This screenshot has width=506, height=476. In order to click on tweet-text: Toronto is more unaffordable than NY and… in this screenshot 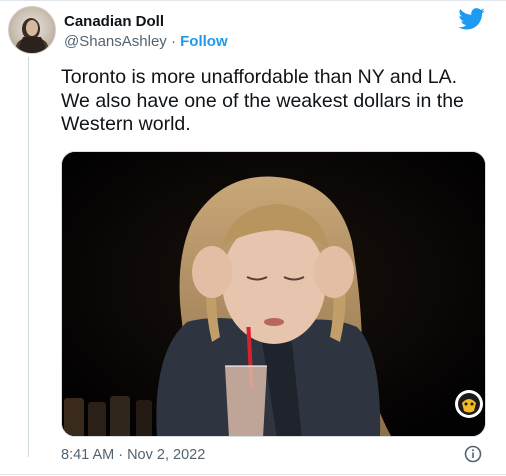, I will do `click(262, 100)`.